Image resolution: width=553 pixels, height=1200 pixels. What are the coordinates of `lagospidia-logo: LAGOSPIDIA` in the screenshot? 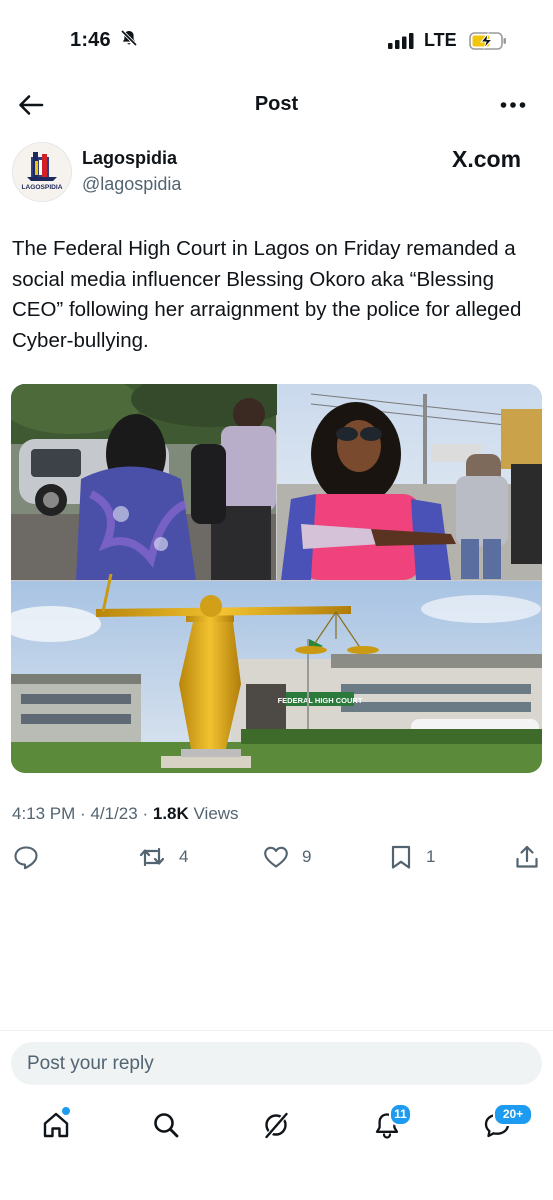 It's located at (42, 172).